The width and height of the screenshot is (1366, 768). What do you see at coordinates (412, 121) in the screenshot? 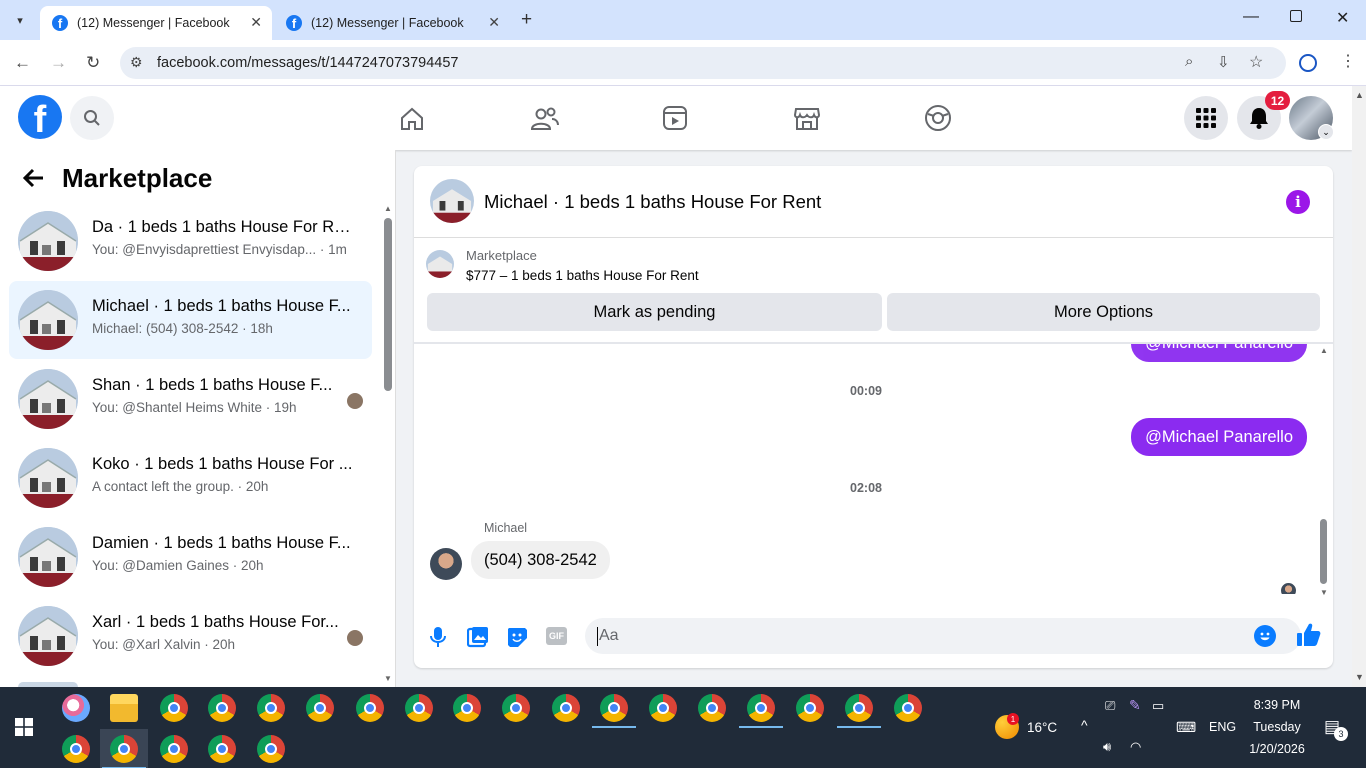
I see `home-icon` at bounding box center [412, 121].